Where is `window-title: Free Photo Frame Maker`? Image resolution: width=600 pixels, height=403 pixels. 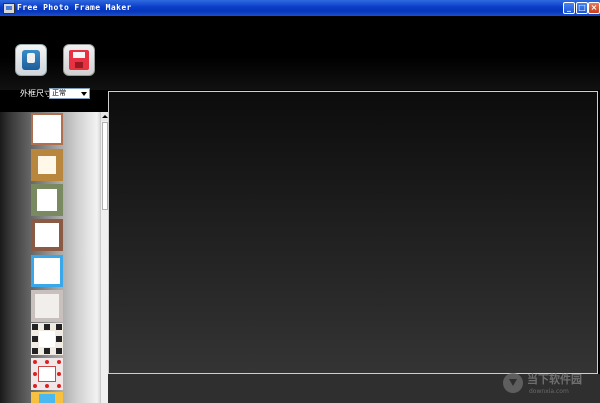
window-title: Free Photo Frame Maker is located at coordinates (74, 7).